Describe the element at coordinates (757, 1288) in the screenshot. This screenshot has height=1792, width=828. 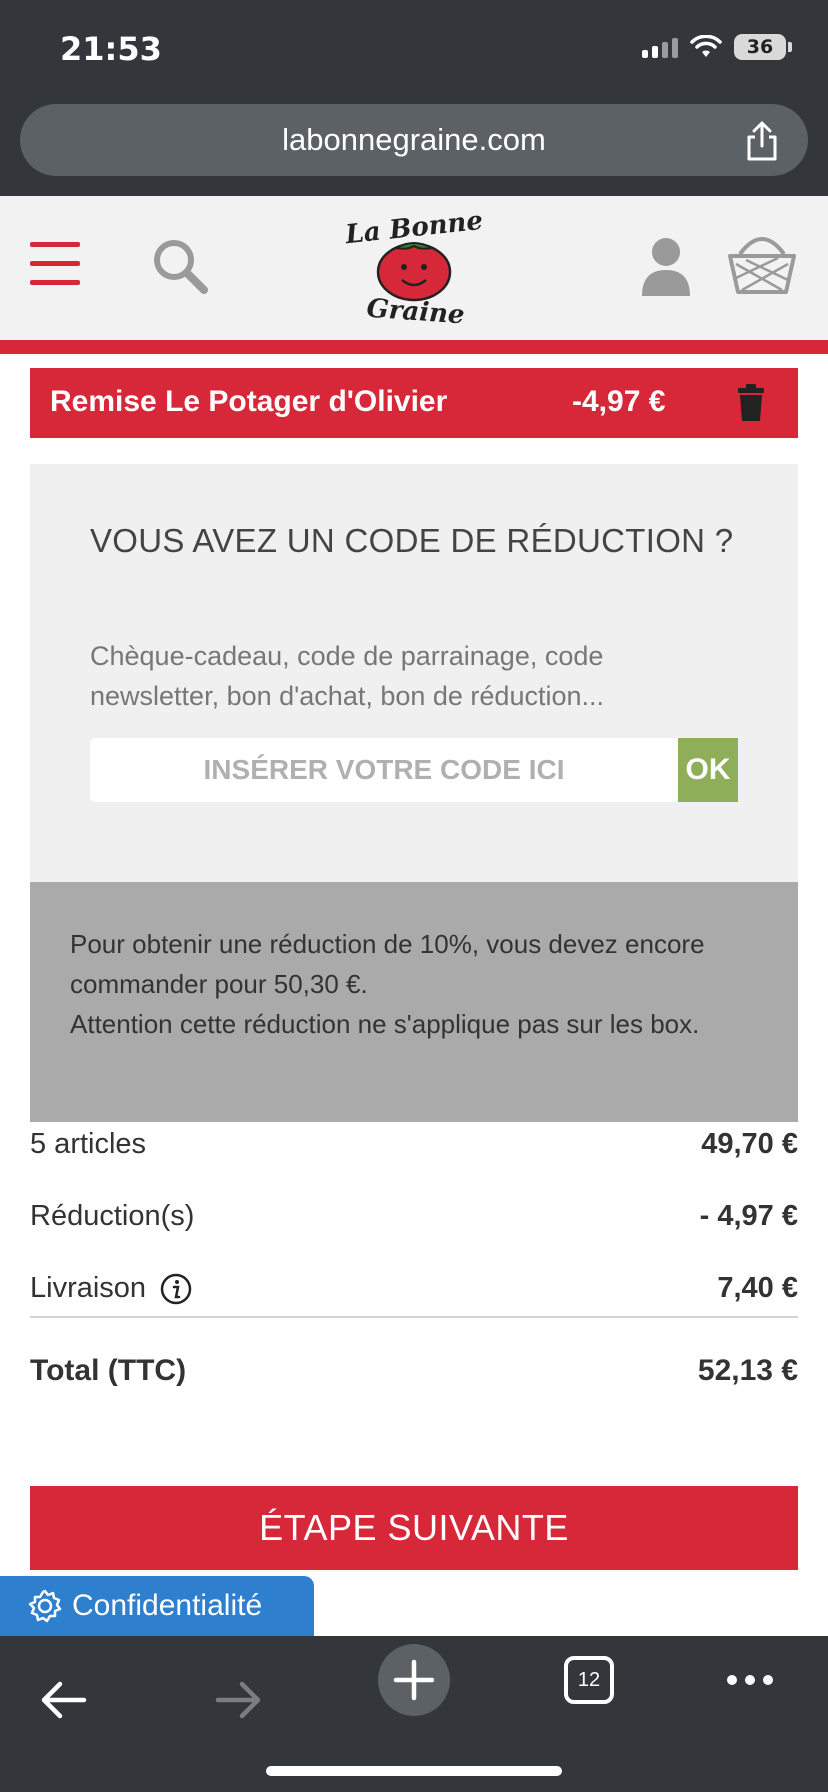
I see `delivery-value: 7,40 €` at that location.